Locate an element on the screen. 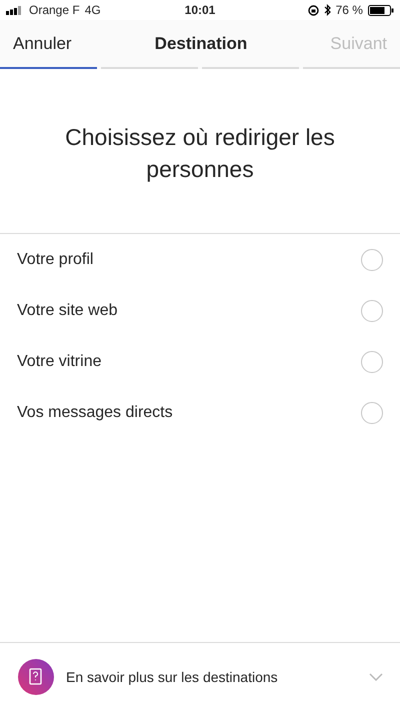 Image resolution: width=400 pixels, height=711 pixels. option-label: Vos messages directs is located at coordinates (95, 413).